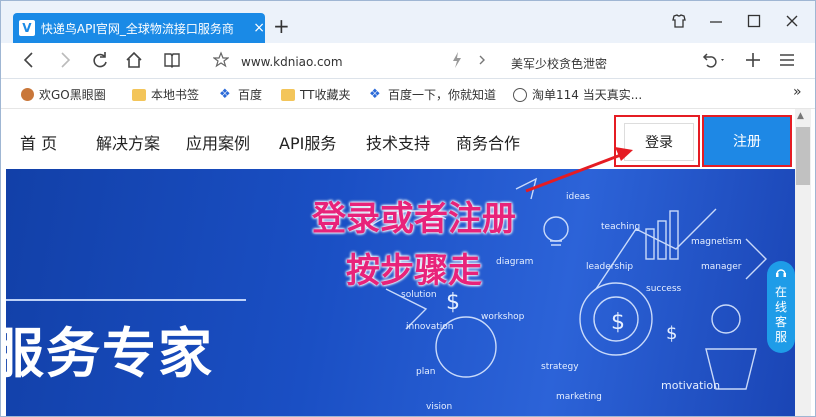  What do you see at coordinates (780, 337) in the screenshot?
I see `service-char: 服` at bounding box center [780, 337].